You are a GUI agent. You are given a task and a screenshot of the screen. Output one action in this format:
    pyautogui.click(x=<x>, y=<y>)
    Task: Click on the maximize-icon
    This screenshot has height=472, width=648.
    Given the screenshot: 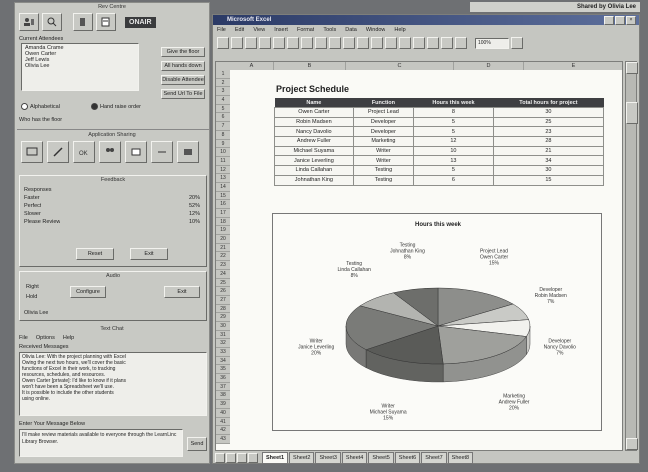 What is the action you would take?
    pyautogui.click(x=620, y=20)
    